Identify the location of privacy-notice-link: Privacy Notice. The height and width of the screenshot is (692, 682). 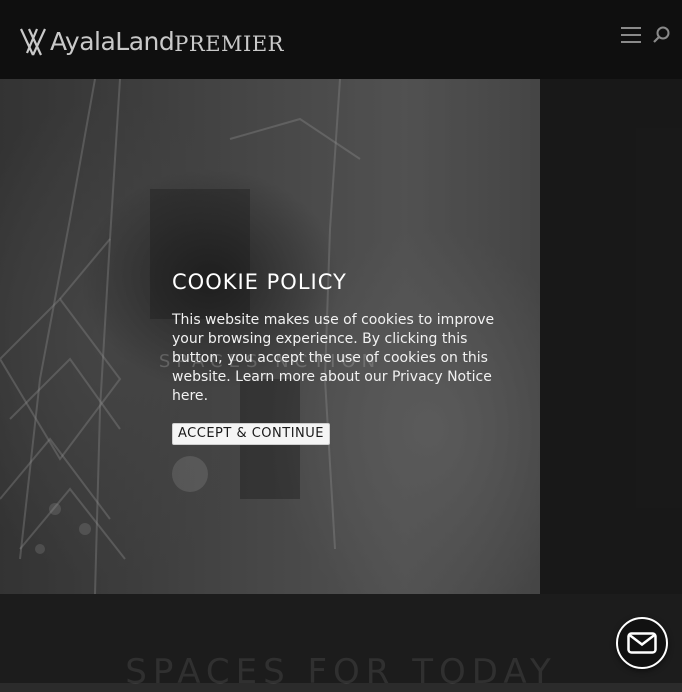
(442, 377).